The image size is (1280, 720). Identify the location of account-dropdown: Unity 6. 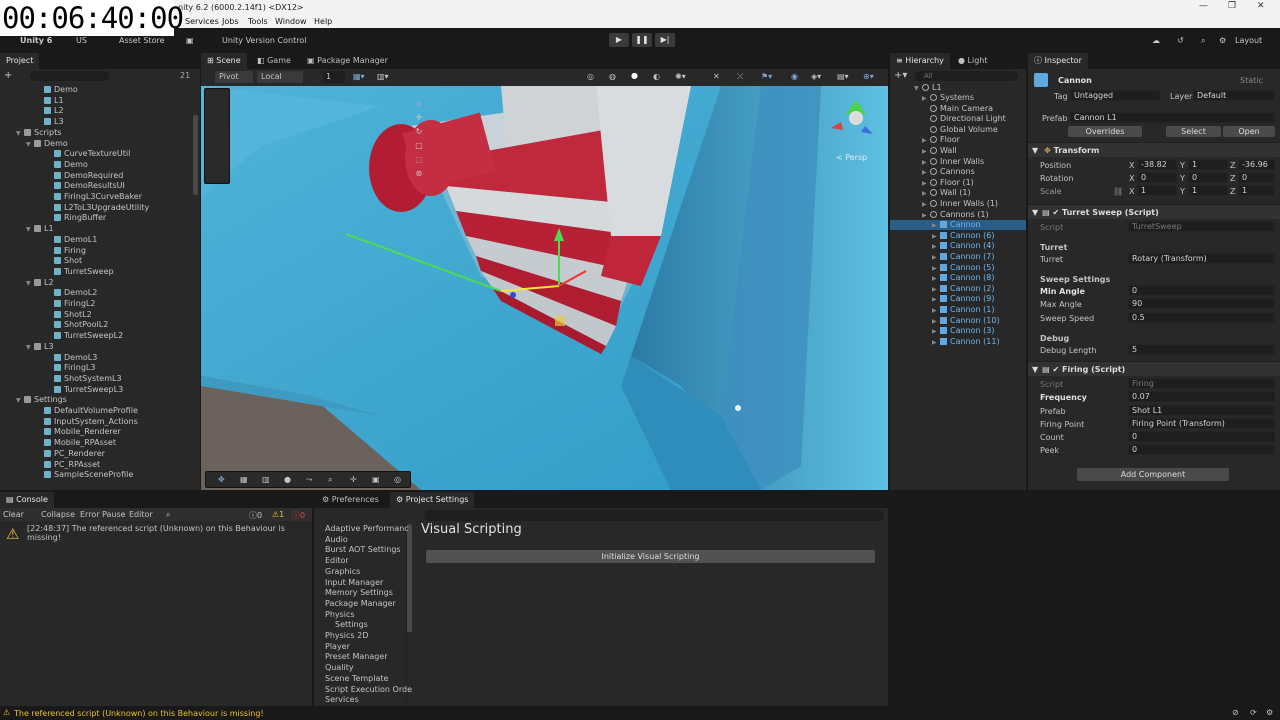
(36, 40).